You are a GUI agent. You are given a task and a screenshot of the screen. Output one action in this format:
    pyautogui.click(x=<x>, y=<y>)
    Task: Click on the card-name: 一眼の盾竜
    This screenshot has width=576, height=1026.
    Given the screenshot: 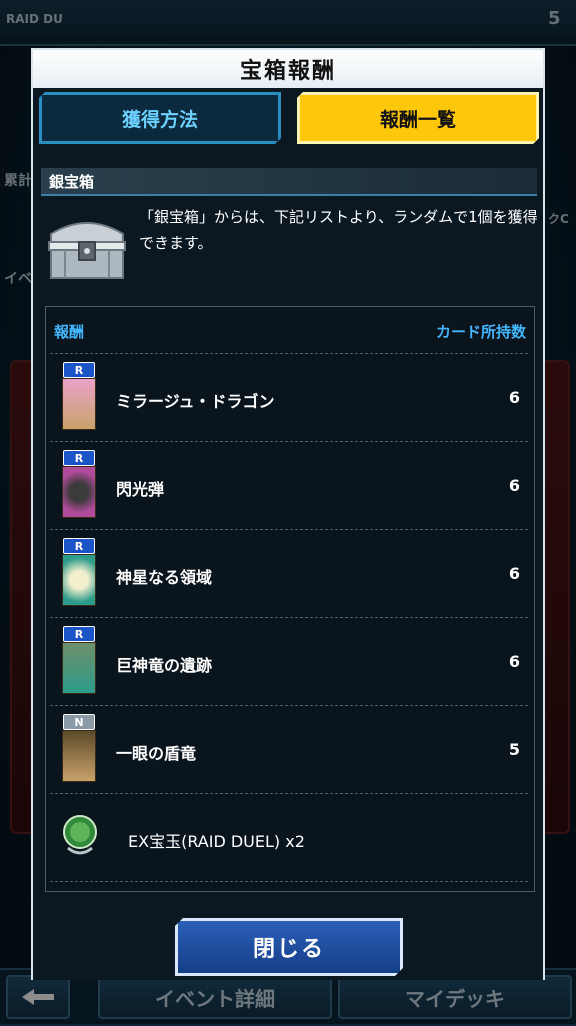 What is the action you would take?
    pyautogui.click(x=156, y=753)
    